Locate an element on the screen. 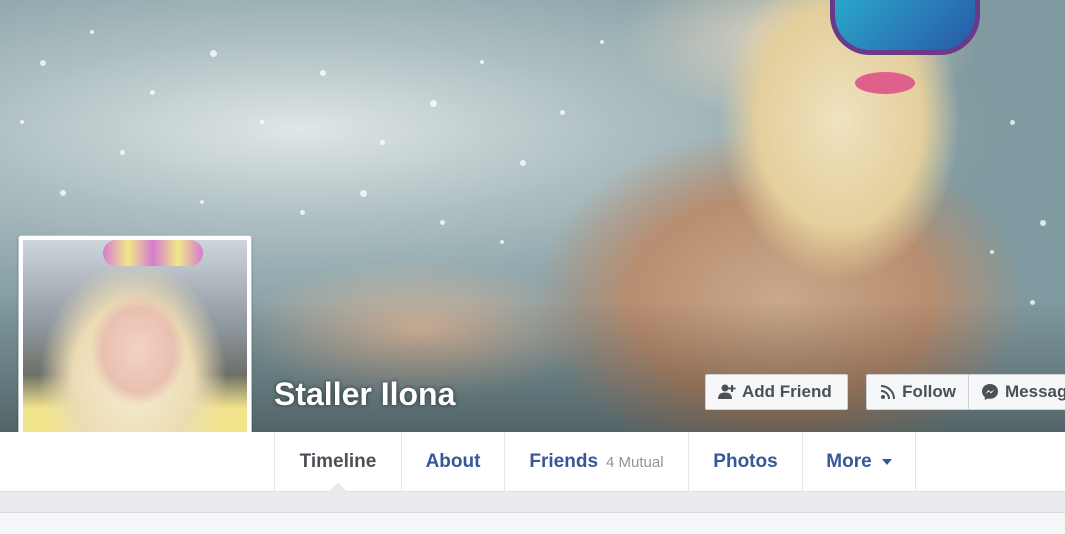 The width and height of the screenshot is (1065, 534). follow-button: Follow is located at coordinates (917, 392).